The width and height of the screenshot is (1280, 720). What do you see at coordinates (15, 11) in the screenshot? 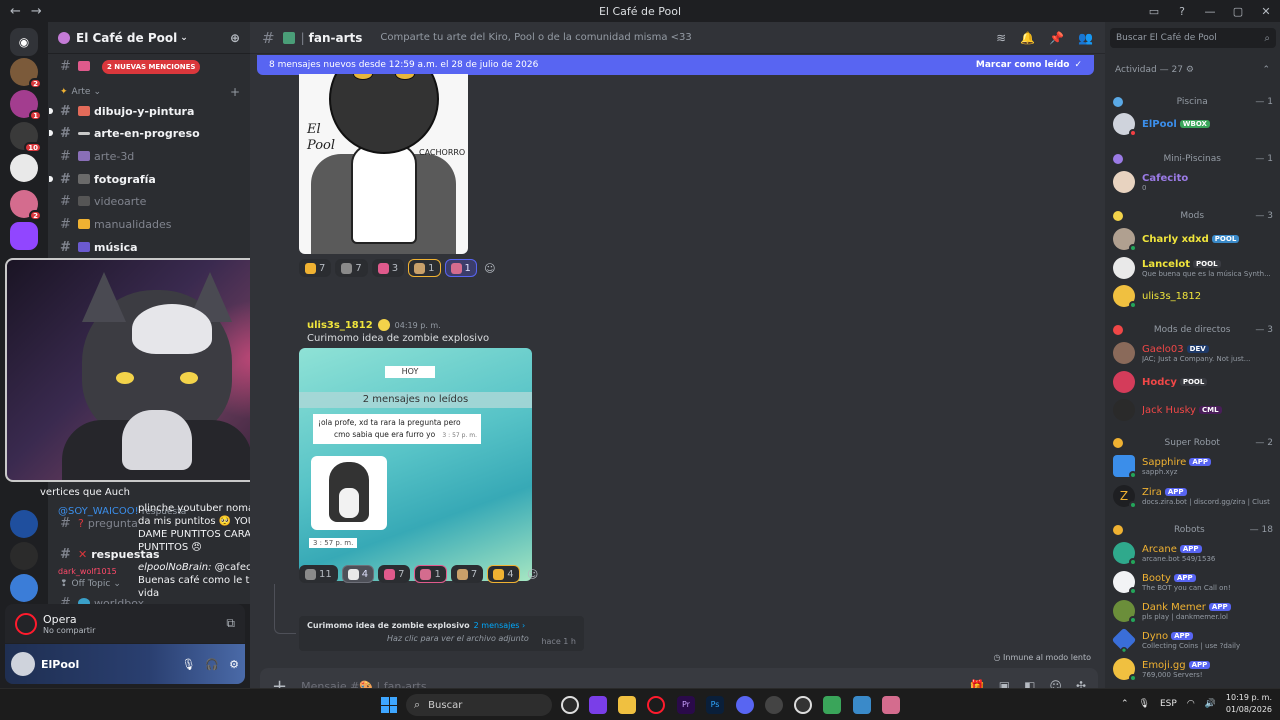
I see `back-arrow-icon: ←` at bounding box center [15, 11].